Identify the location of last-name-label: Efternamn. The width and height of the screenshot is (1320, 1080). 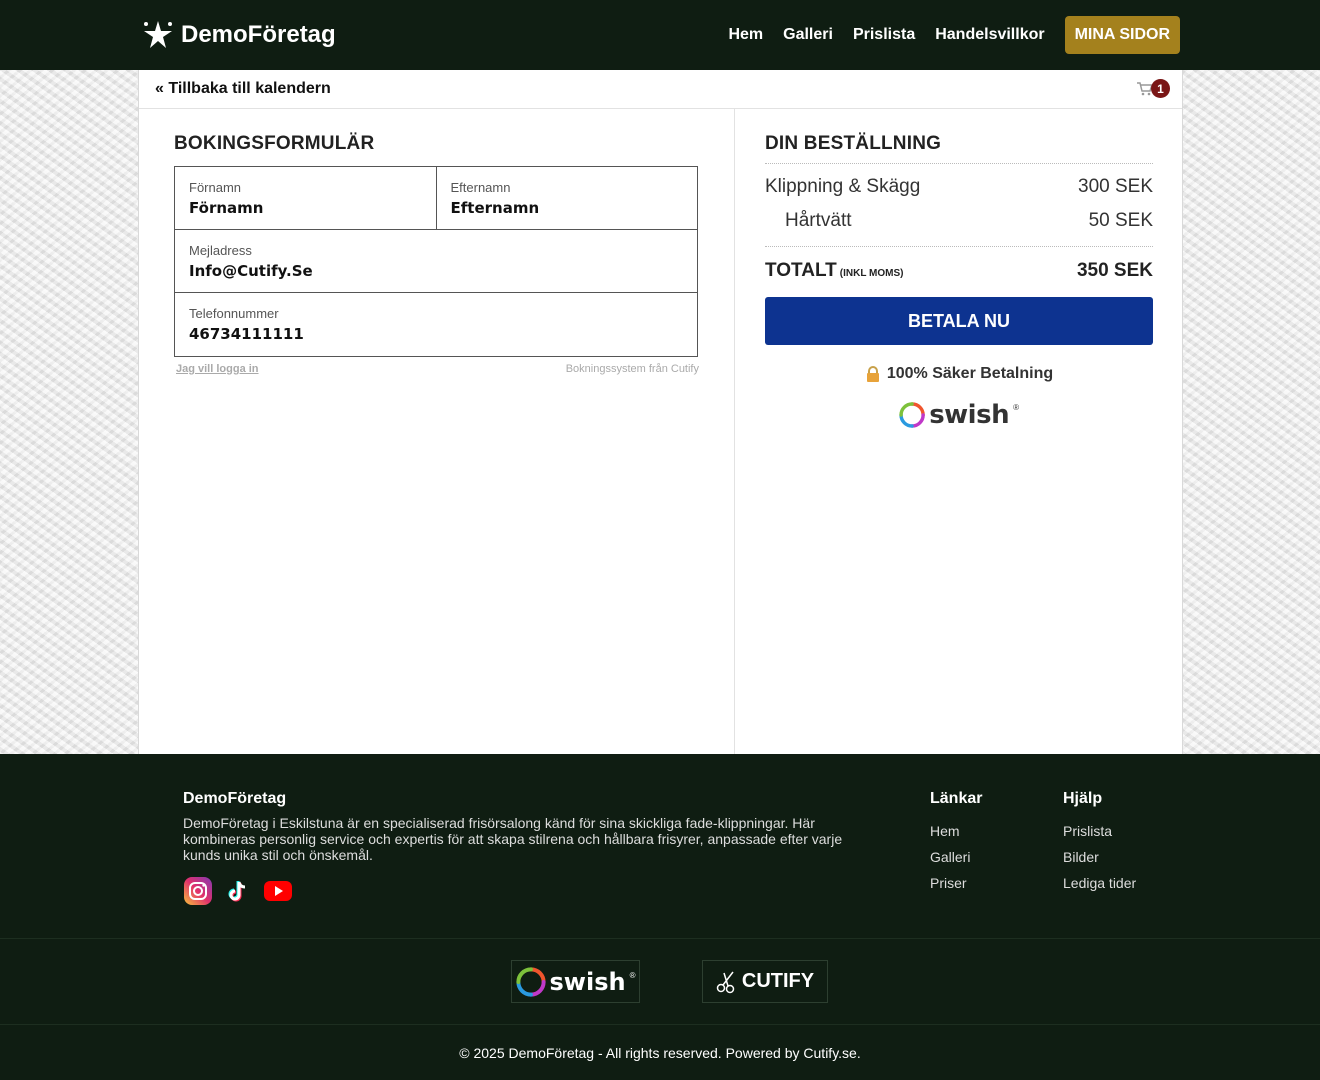
(480, 187).